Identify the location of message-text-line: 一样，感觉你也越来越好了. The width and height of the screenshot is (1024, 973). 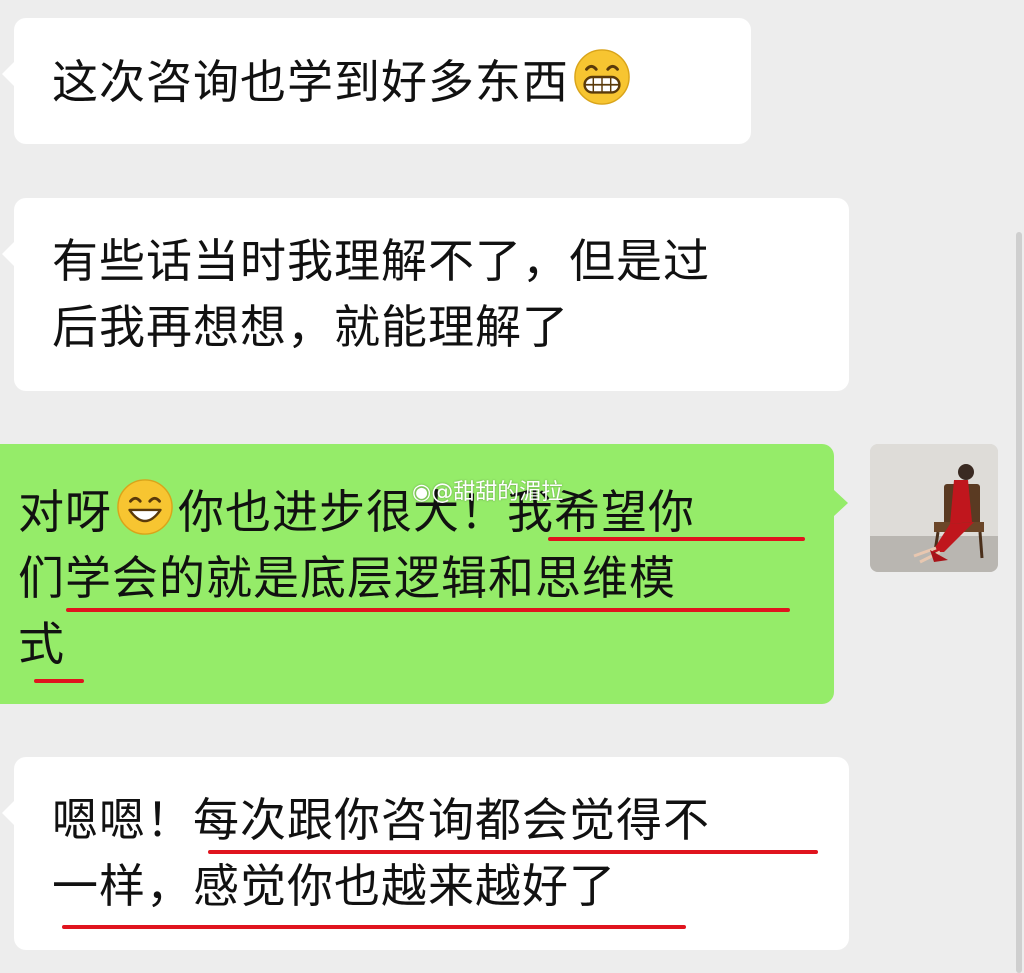
(334, 886).